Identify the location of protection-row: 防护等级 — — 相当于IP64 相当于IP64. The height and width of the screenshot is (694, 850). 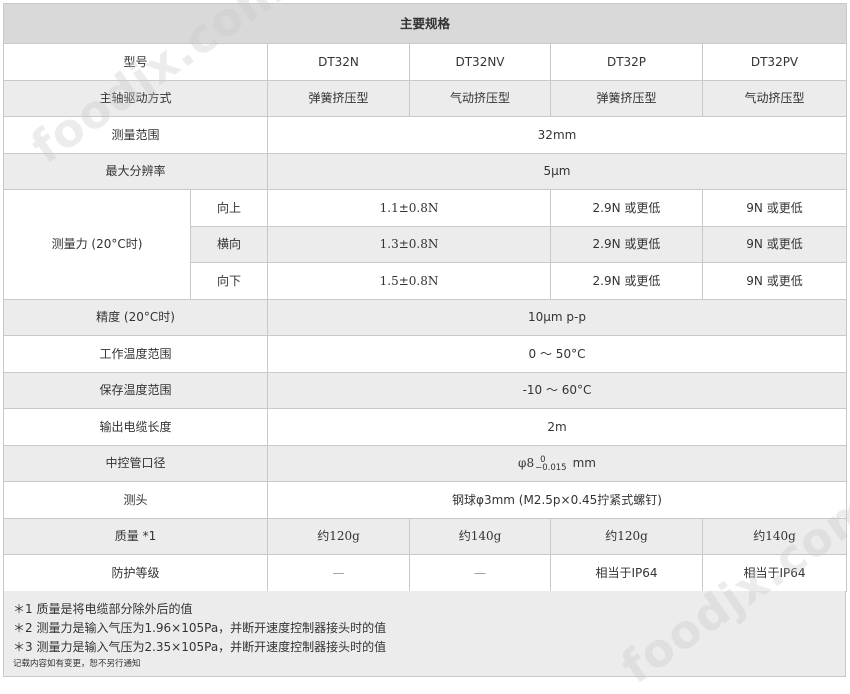
(425, 573).